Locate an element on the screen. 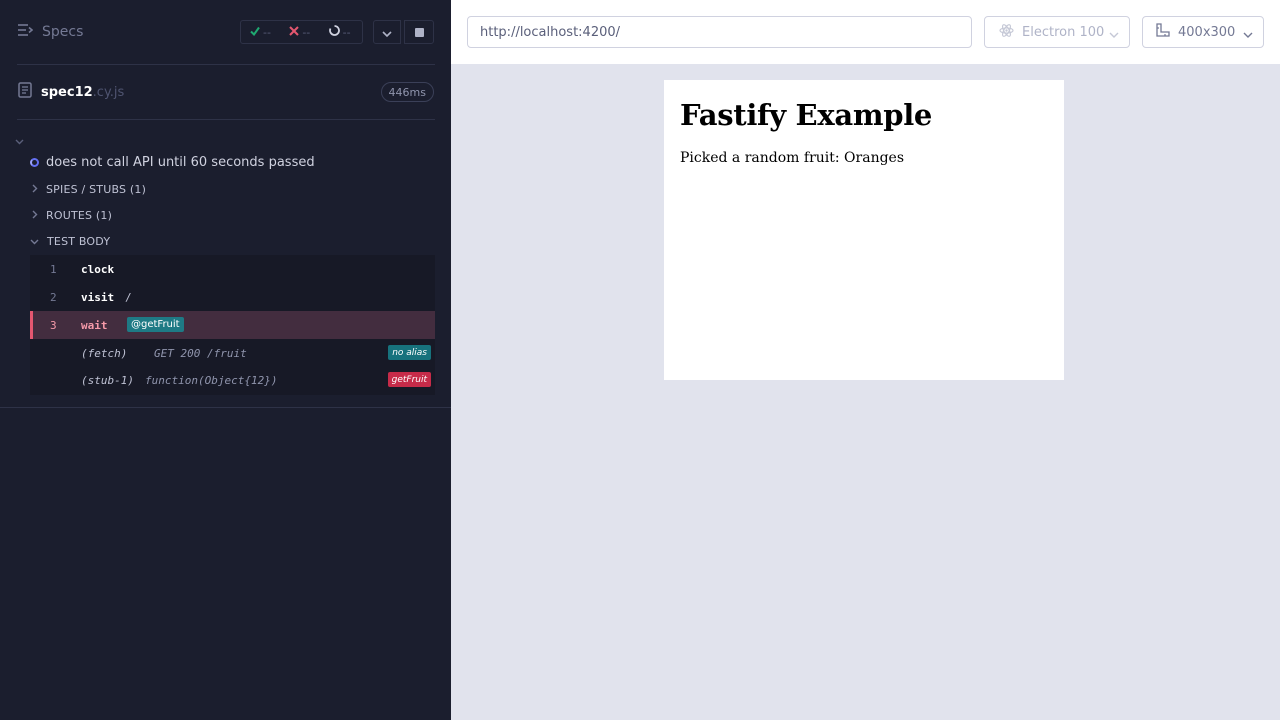 The width and height of the screenshot is (1280, 720). event-row: (fetch) GET 200 /fruit no alias is located at coordinates (232, 353).